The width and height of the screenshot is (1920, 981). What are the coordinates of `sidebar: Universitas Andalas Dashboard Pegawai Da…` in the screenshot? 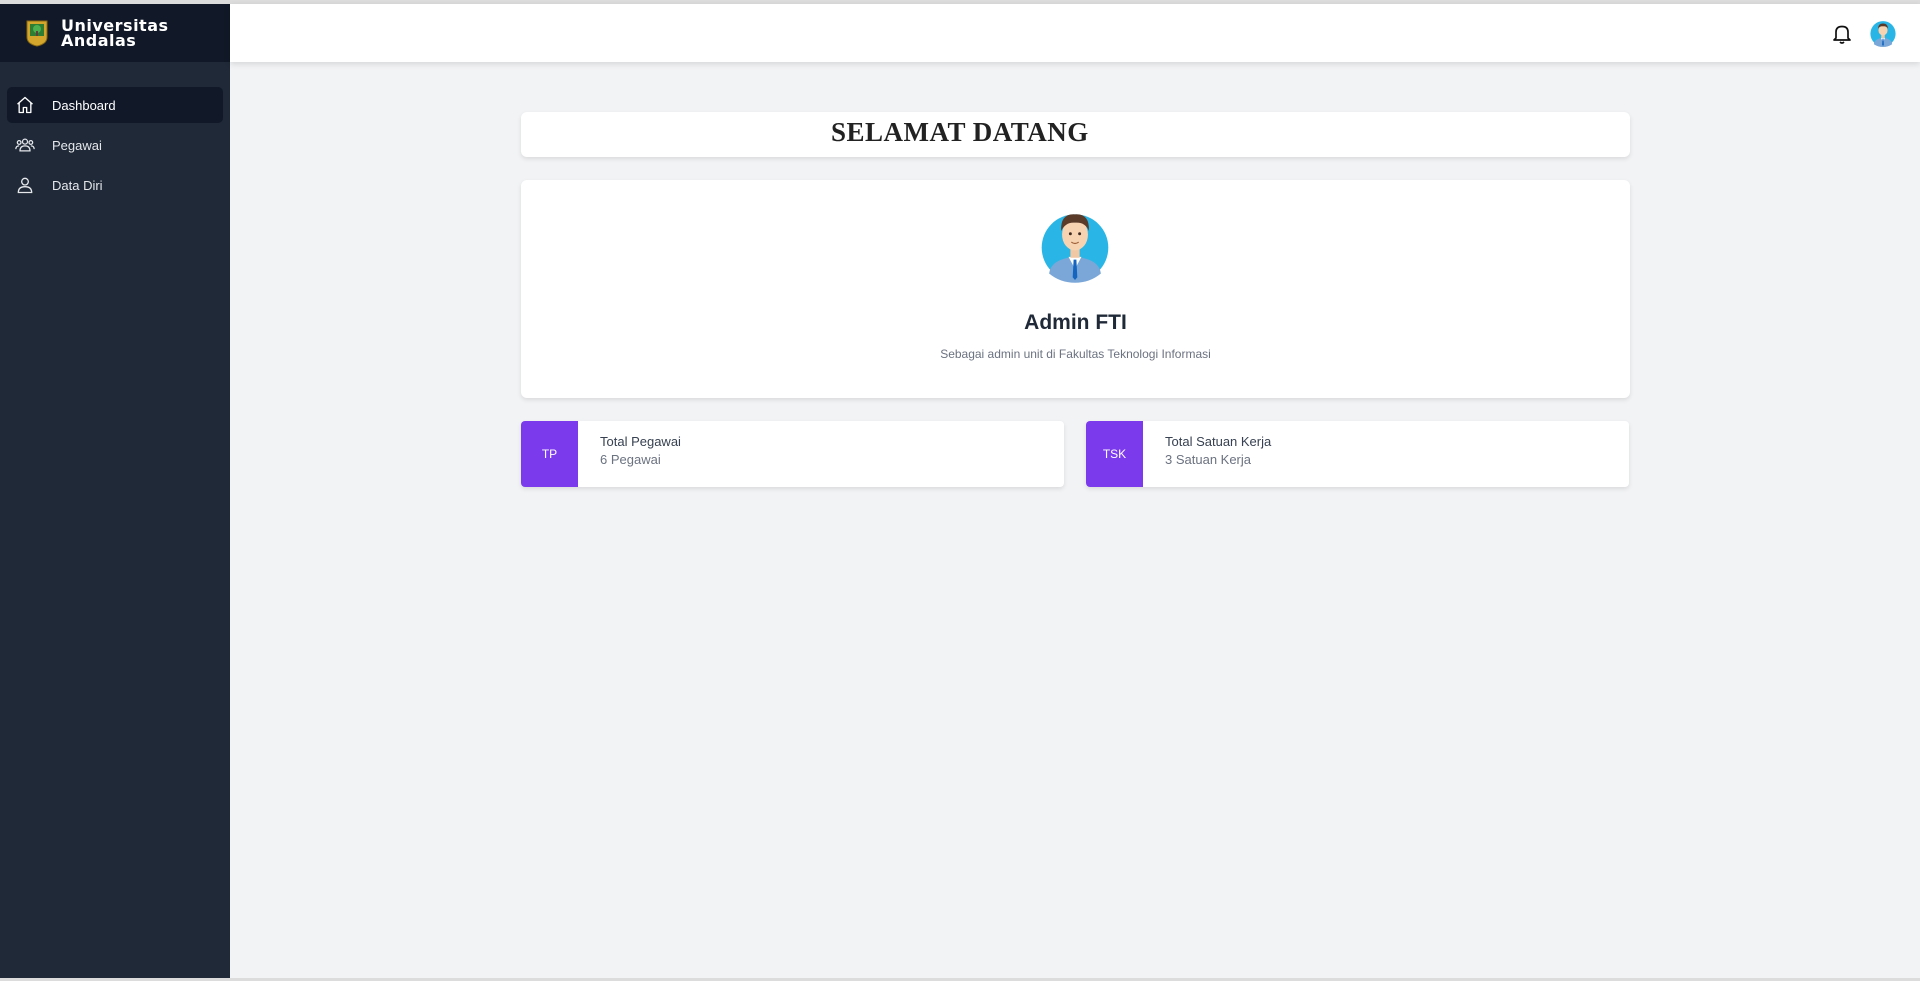 It's located at (115, 491).